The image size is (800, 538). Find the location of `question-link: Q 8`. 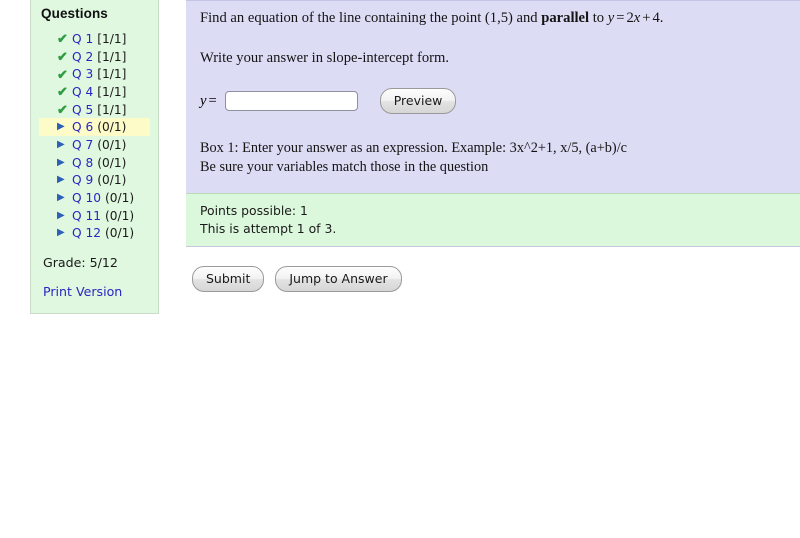

question-link: Q 8 is located at coordinates (82, 163).